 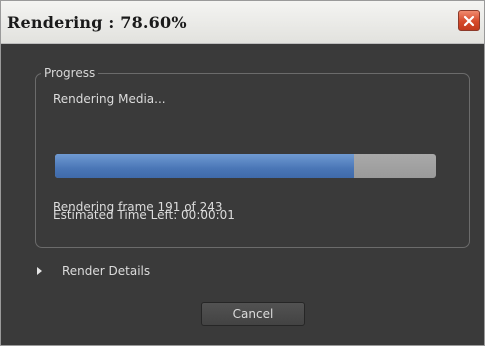 What do you see at coordinates (253, 314) in the screenshot?
I see `cancel-button: Cancel` at bounding box center [253, 314].